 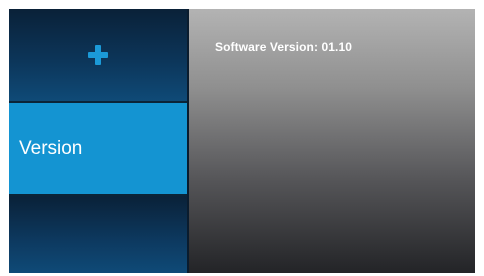 What do you see at coordinates (98, 148) in the screenshot?
I see `sidebar-item-version: Version` at bounding box center [98, 148].